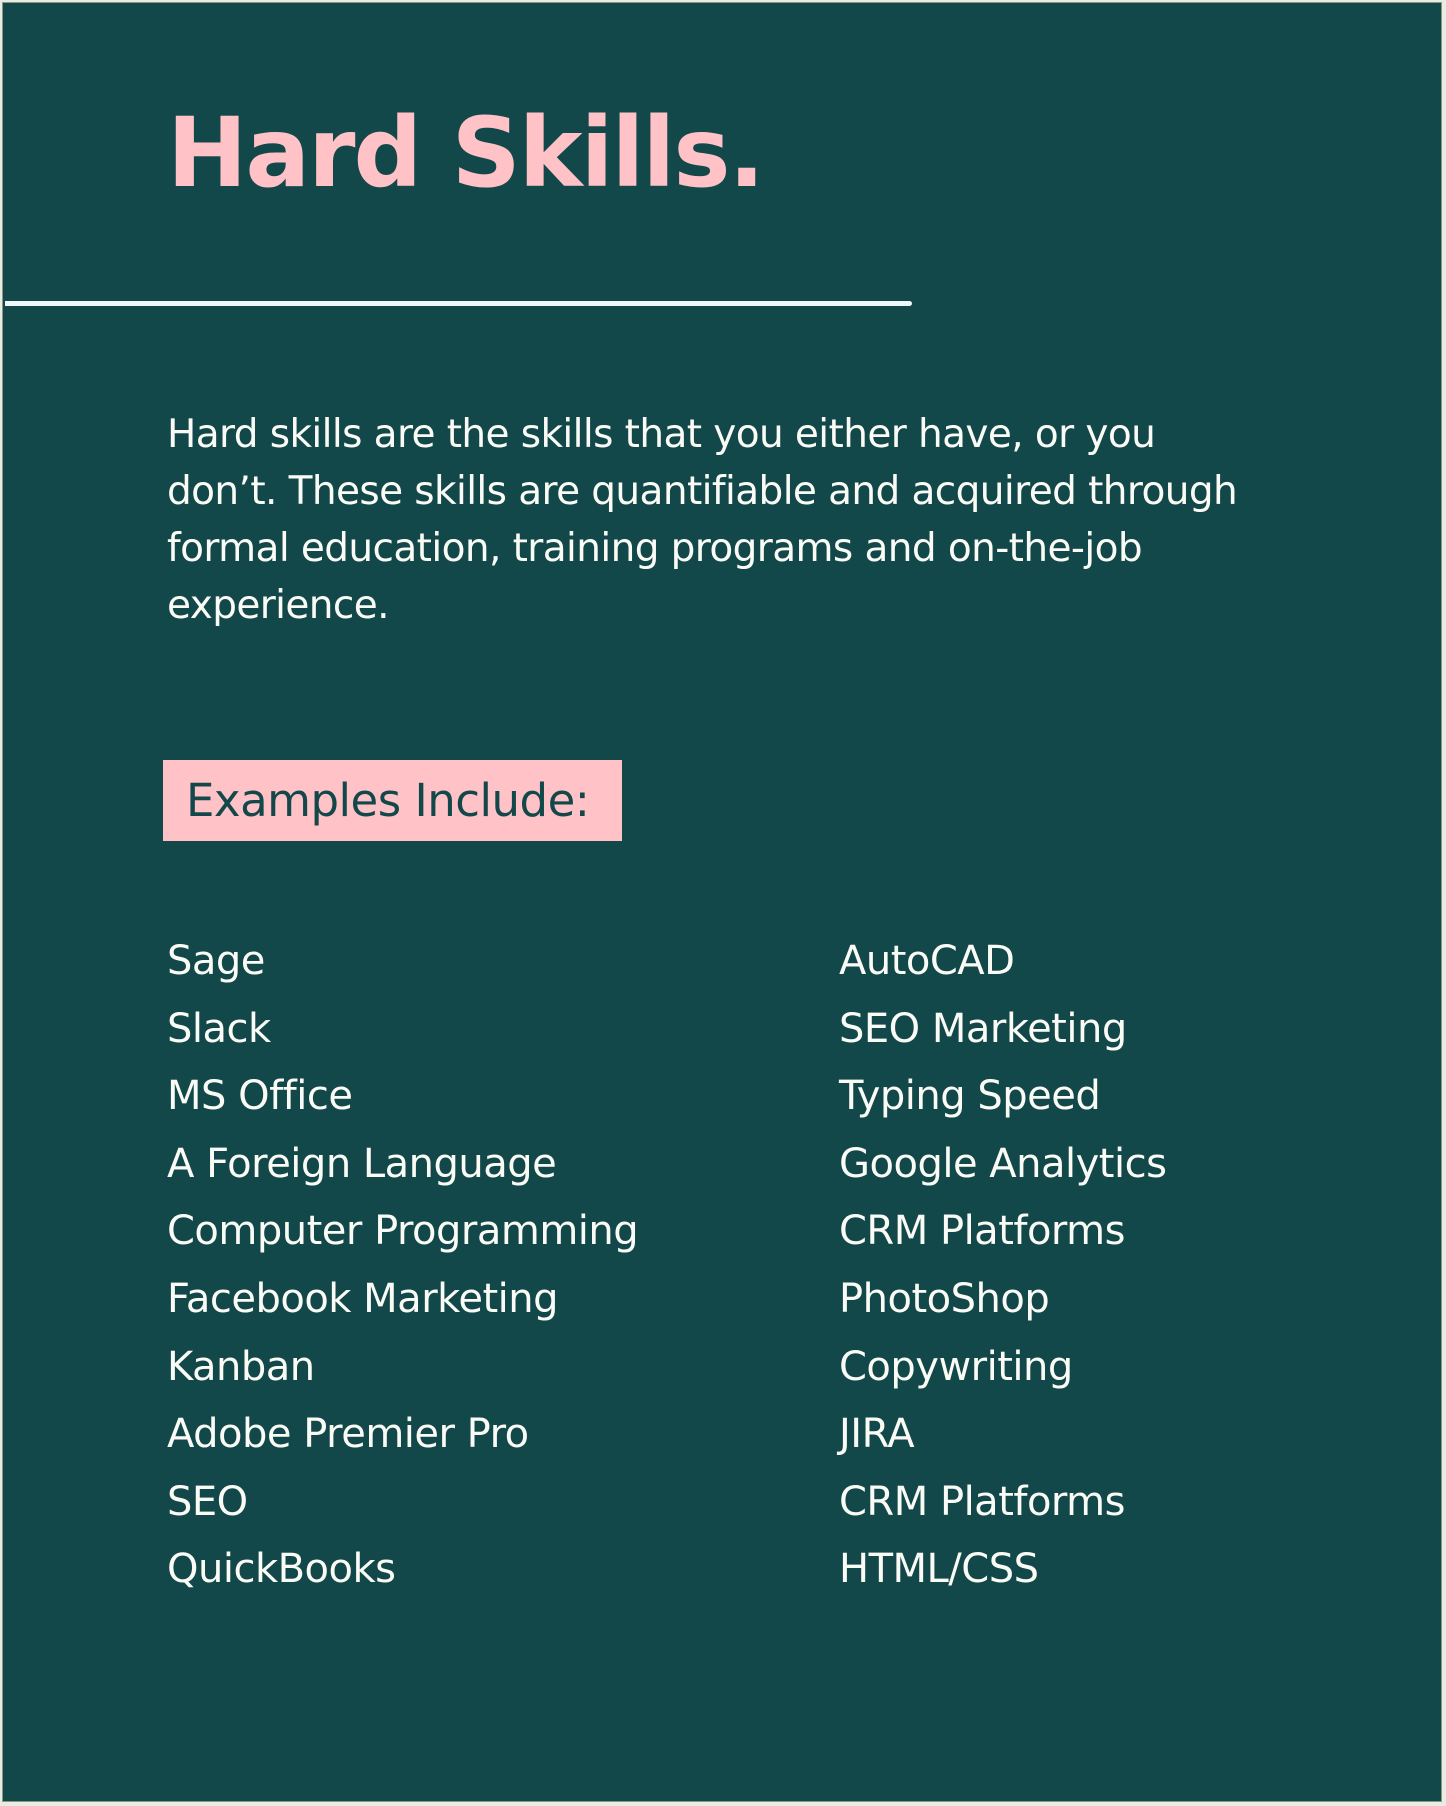 The width and height of the screenshot is (1446, 1806). Describe the element at coordinates (983, 1028) in the screenshot. I see `skill-item: SEO Marketing` at that location.